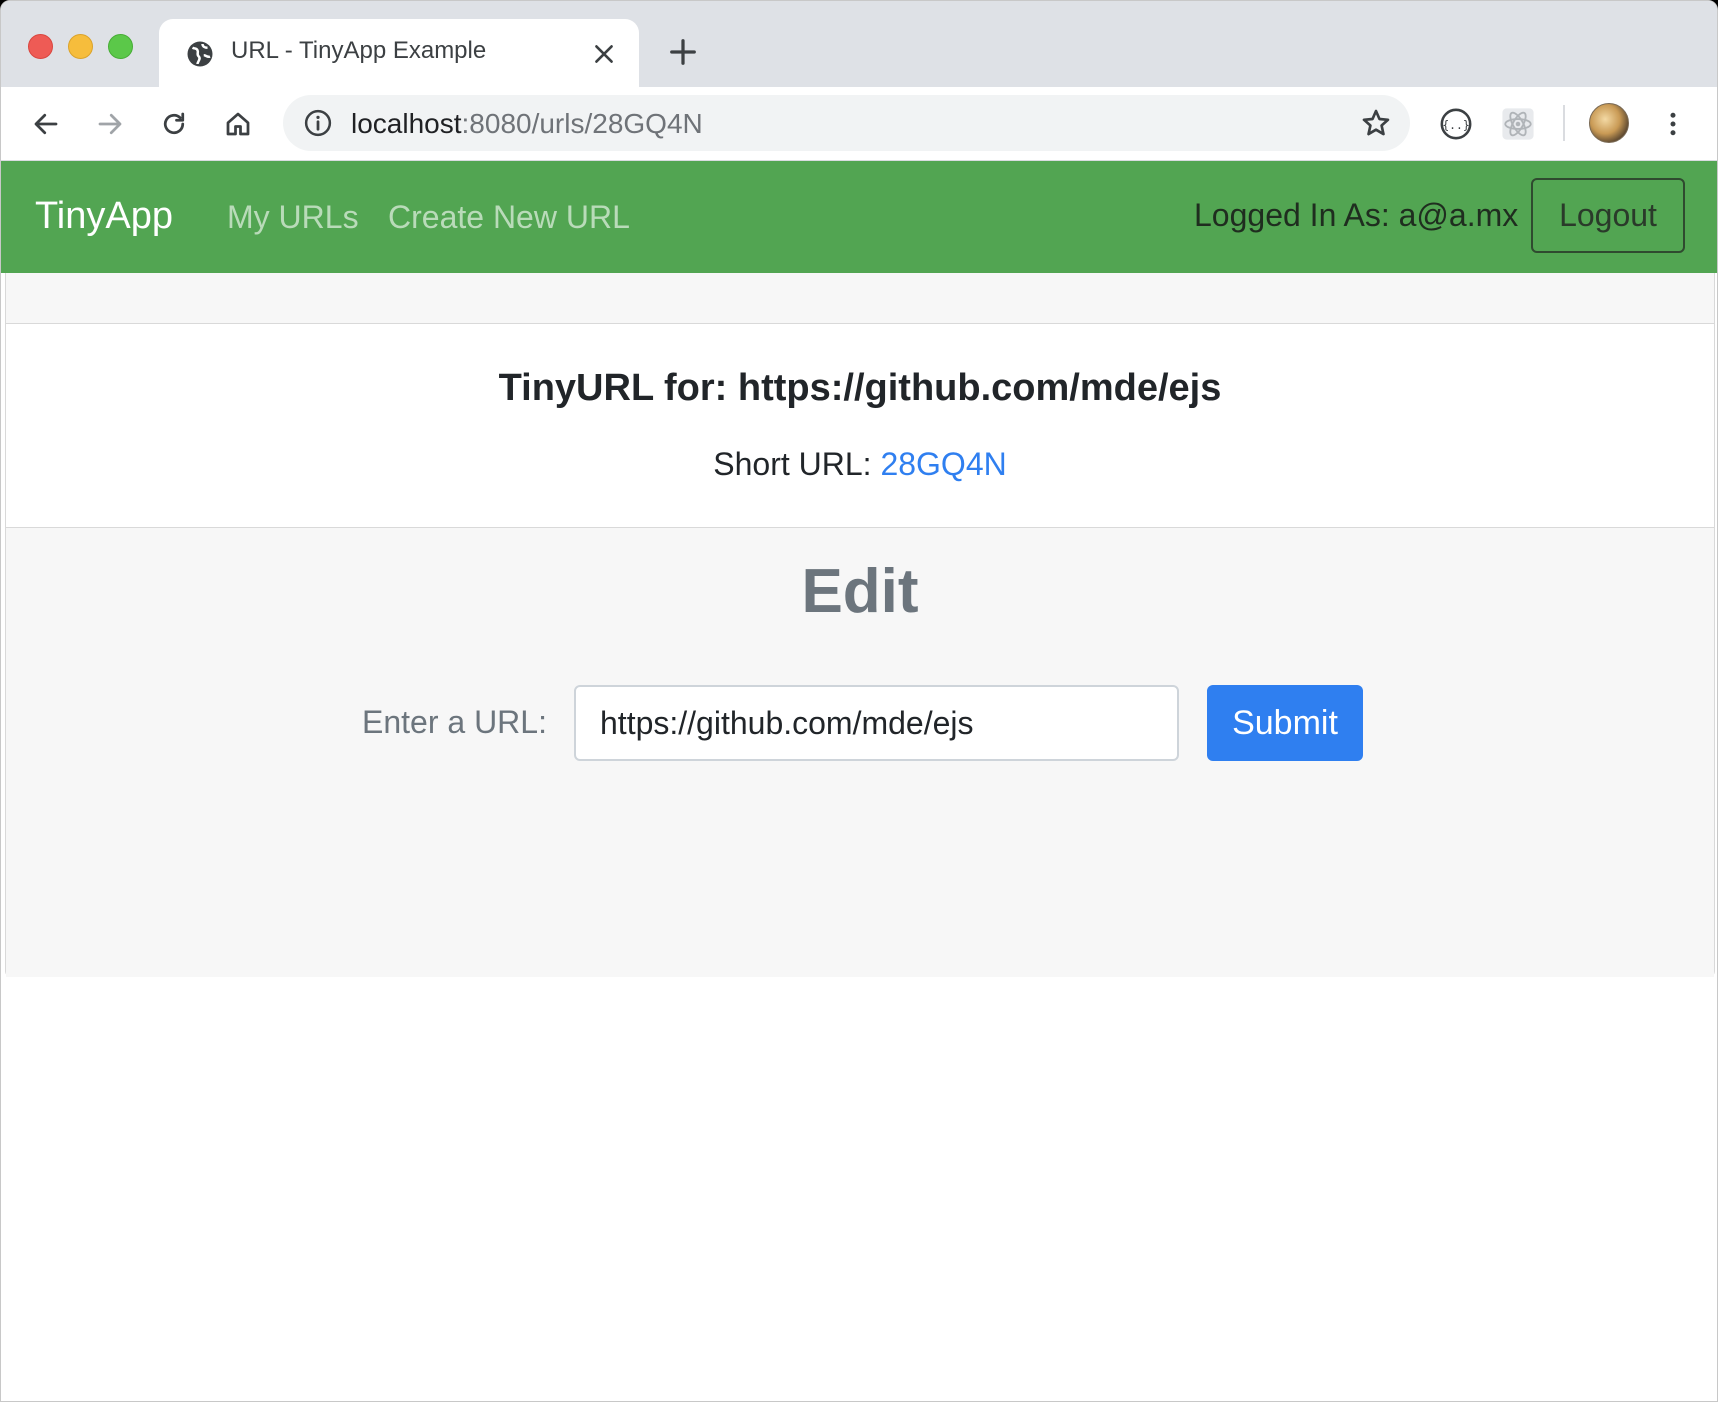  Describe the element at coordinates (860, 591) in the screenshot. I see `edit-heading: Edit` at that location.